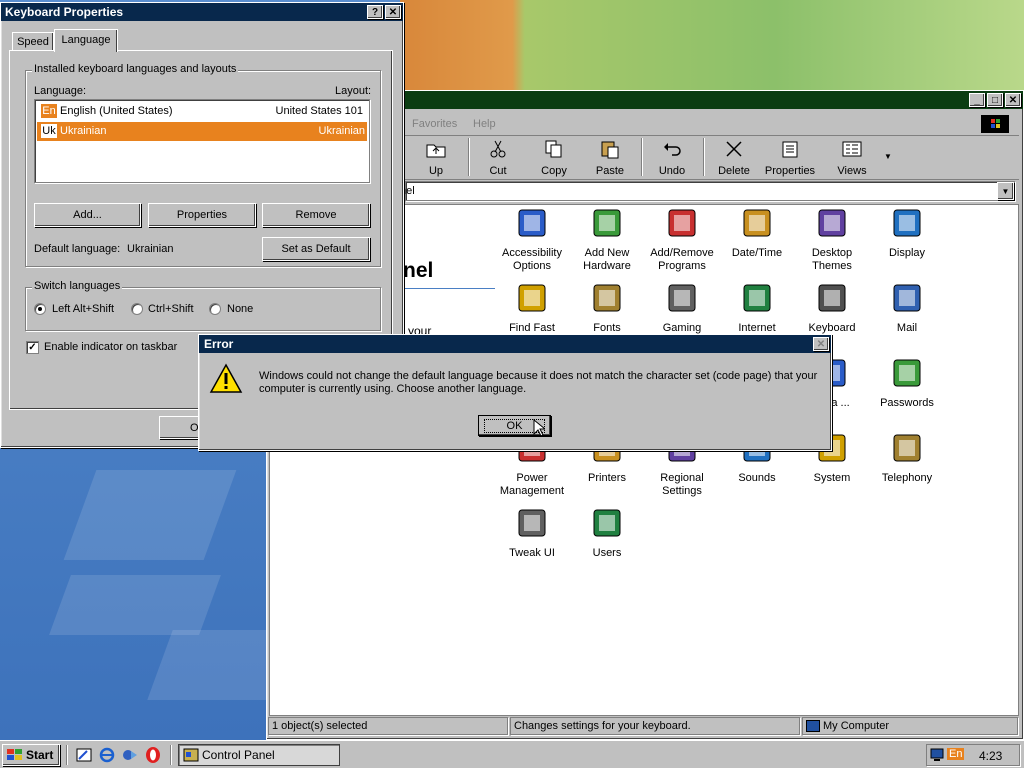 This screenshot has height=768, width=1024. What do you see at coordinates (956, 754) in the screenshot?
I see `tray-language-indicator: En` at bounding box center [956, 754].